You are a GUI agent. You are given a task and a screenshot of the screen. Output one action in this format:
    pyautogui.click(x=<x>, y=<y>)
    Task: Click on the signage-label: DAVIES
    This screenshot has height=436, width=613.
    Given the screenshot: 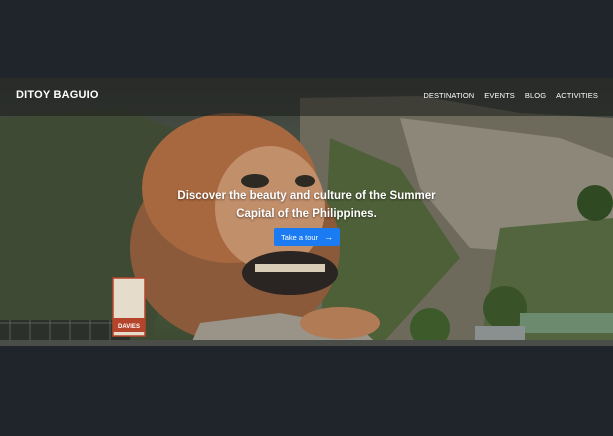 What is the action you would take?
    pyautogui.click(x=129, y=327)
    